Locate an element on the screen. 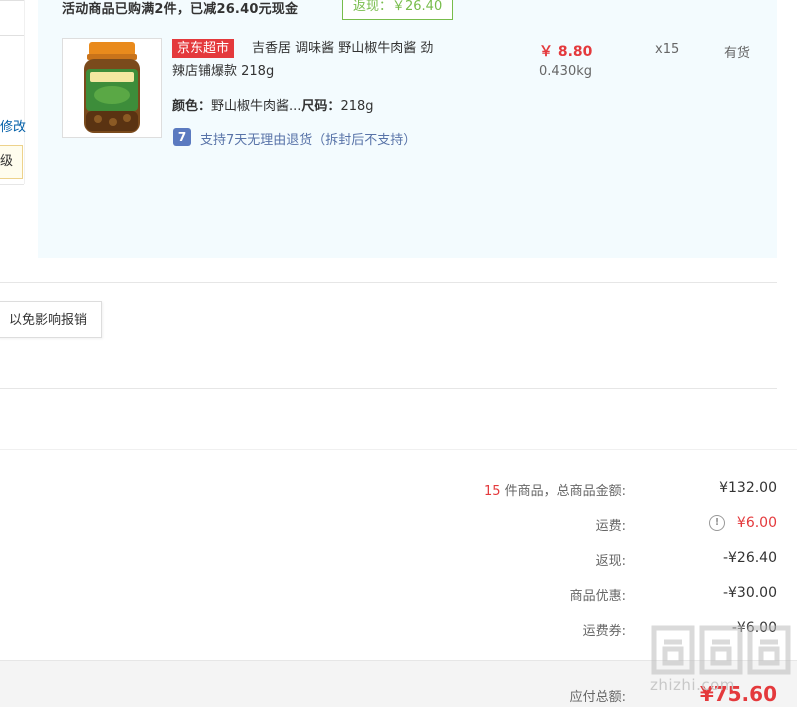 This screenshot has height=707, width=797. size-value: 218g is located at coordinates (357, 106).